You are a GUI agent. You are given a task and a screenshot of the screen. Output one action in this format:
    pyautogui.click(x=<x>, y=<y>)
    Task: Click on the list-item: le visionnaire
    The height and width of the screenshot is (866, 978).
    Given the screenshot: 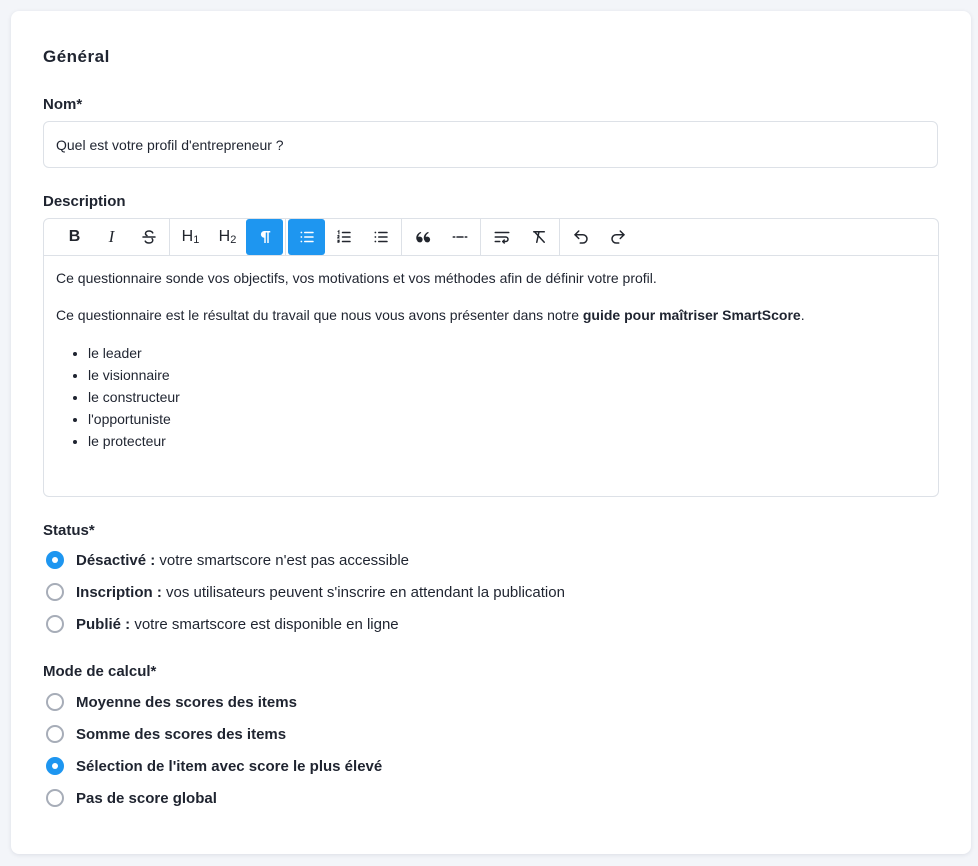 What is the action you would take?
    pyautogui.click(x=507, y=375)
    